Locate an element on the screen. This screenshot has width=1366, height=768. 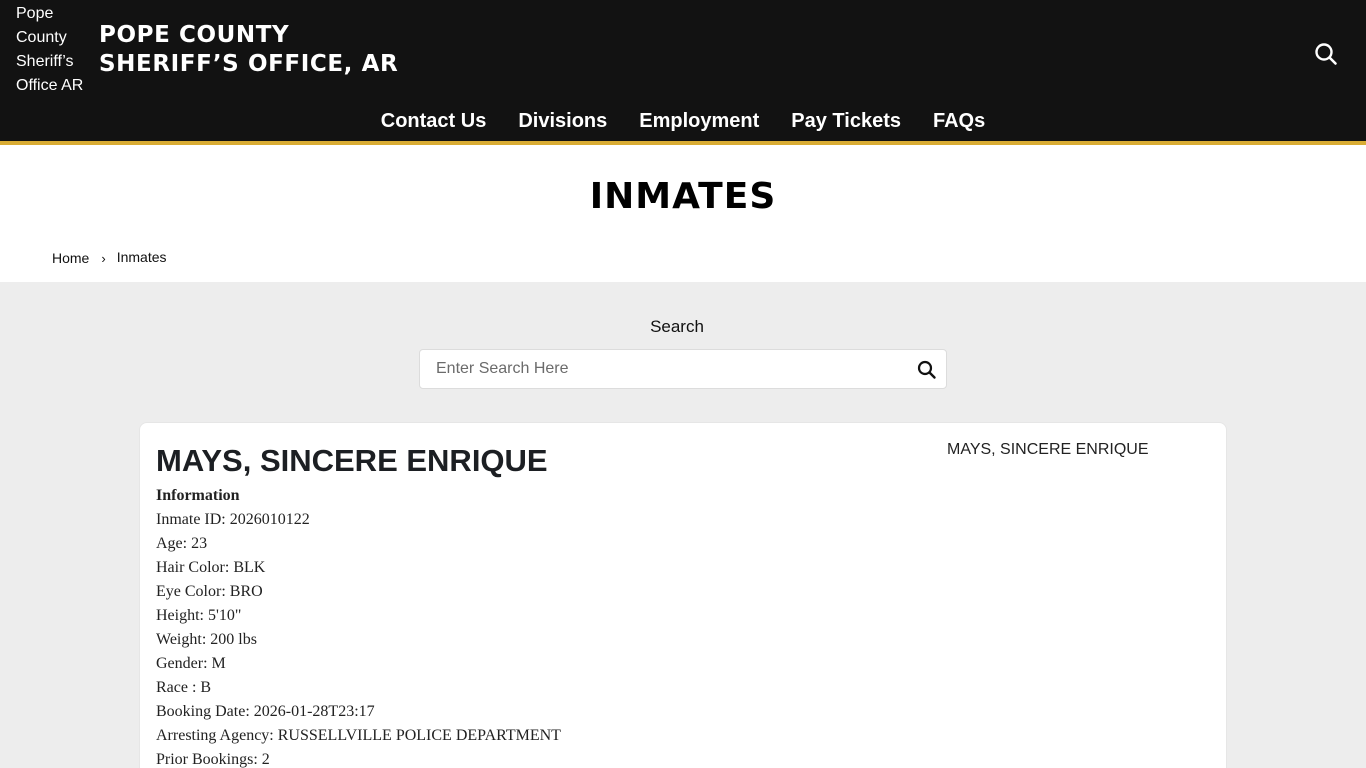
nav-item-divisions: Divisions is located at coordinates (562, 121).